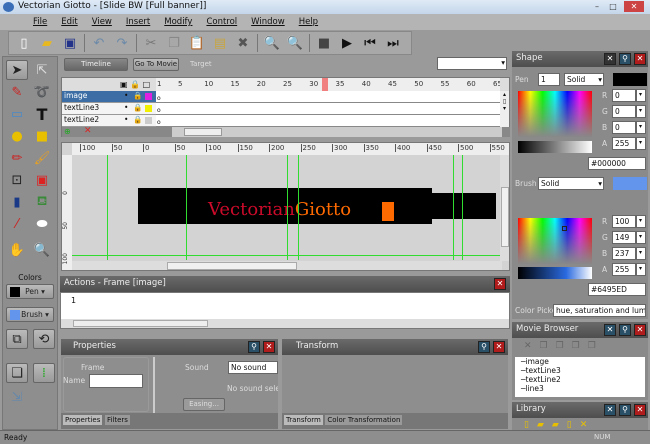  Describe the element at coordinates (295, 43) in the screenshot. I see `zoom-out-icon: 🔍` at that location.